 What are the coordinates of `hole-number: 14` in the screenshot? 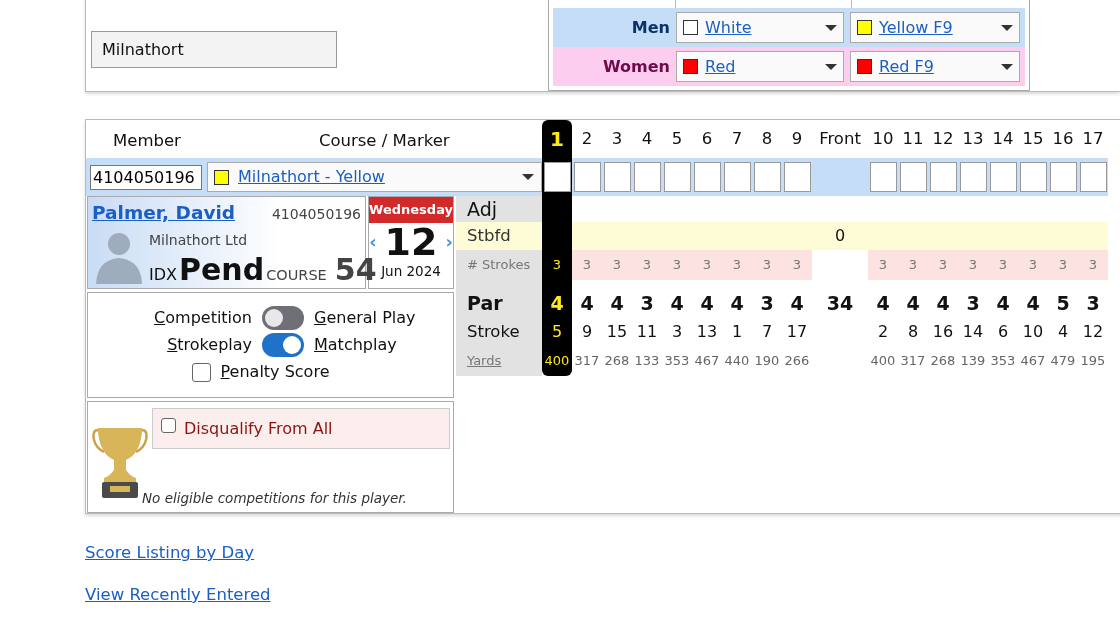 It's located at (1003, 139).